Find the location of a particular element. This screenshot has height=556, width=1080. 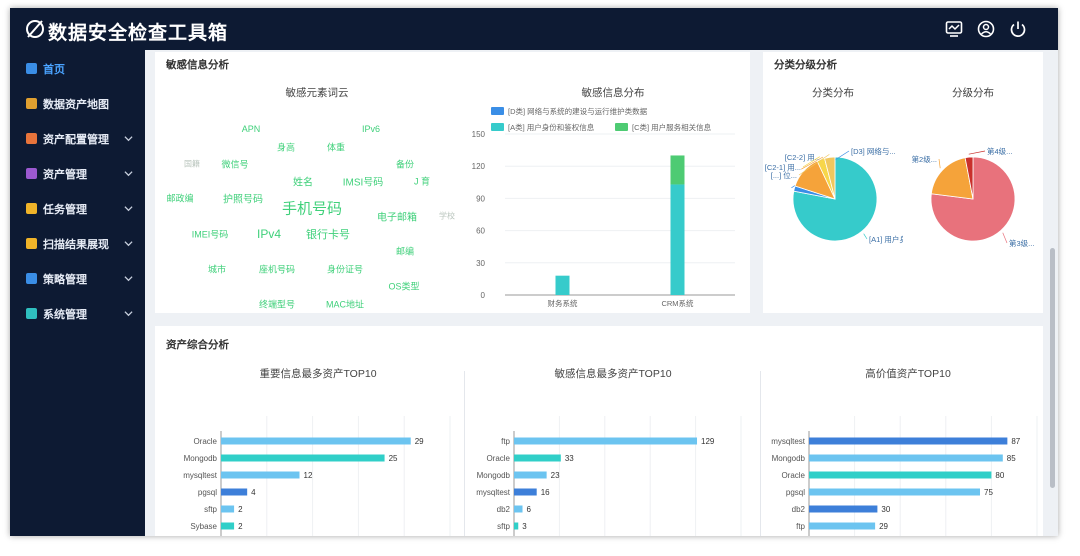

category-label: pgsql is located at coordinates (207, 492).